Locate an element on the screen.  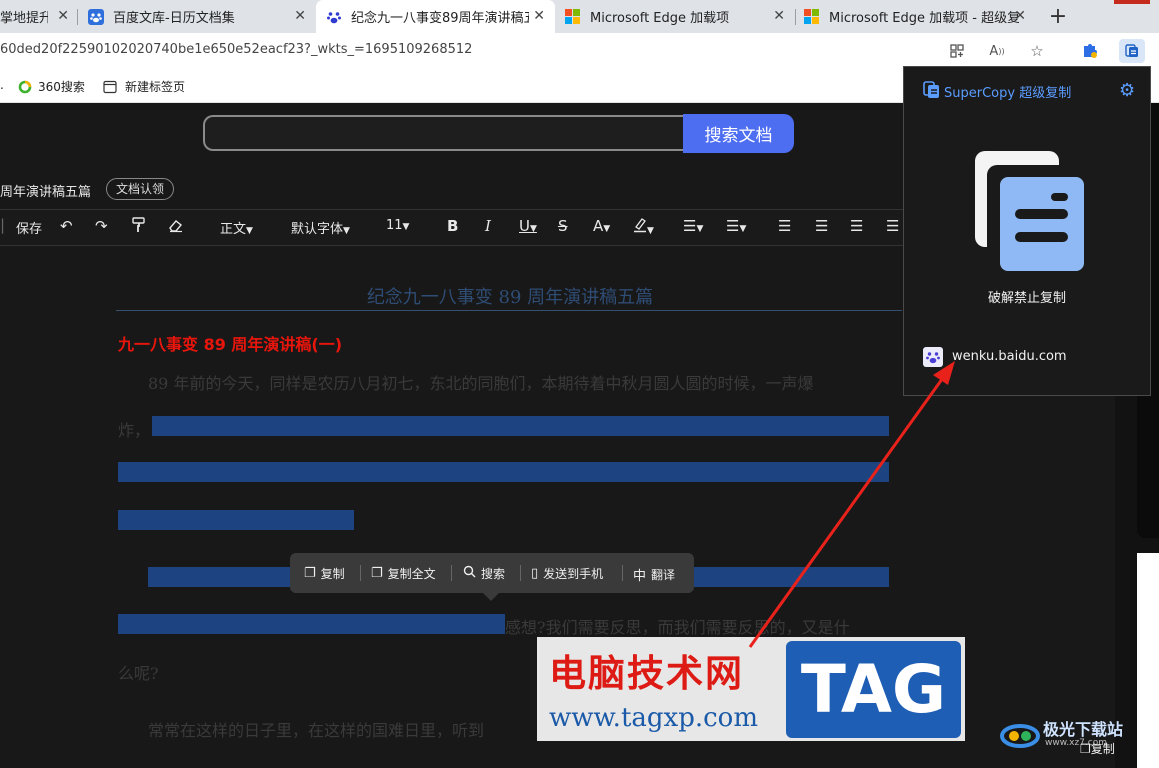
ordered-list-icon: ☰ is located at coordinates (784, 226).